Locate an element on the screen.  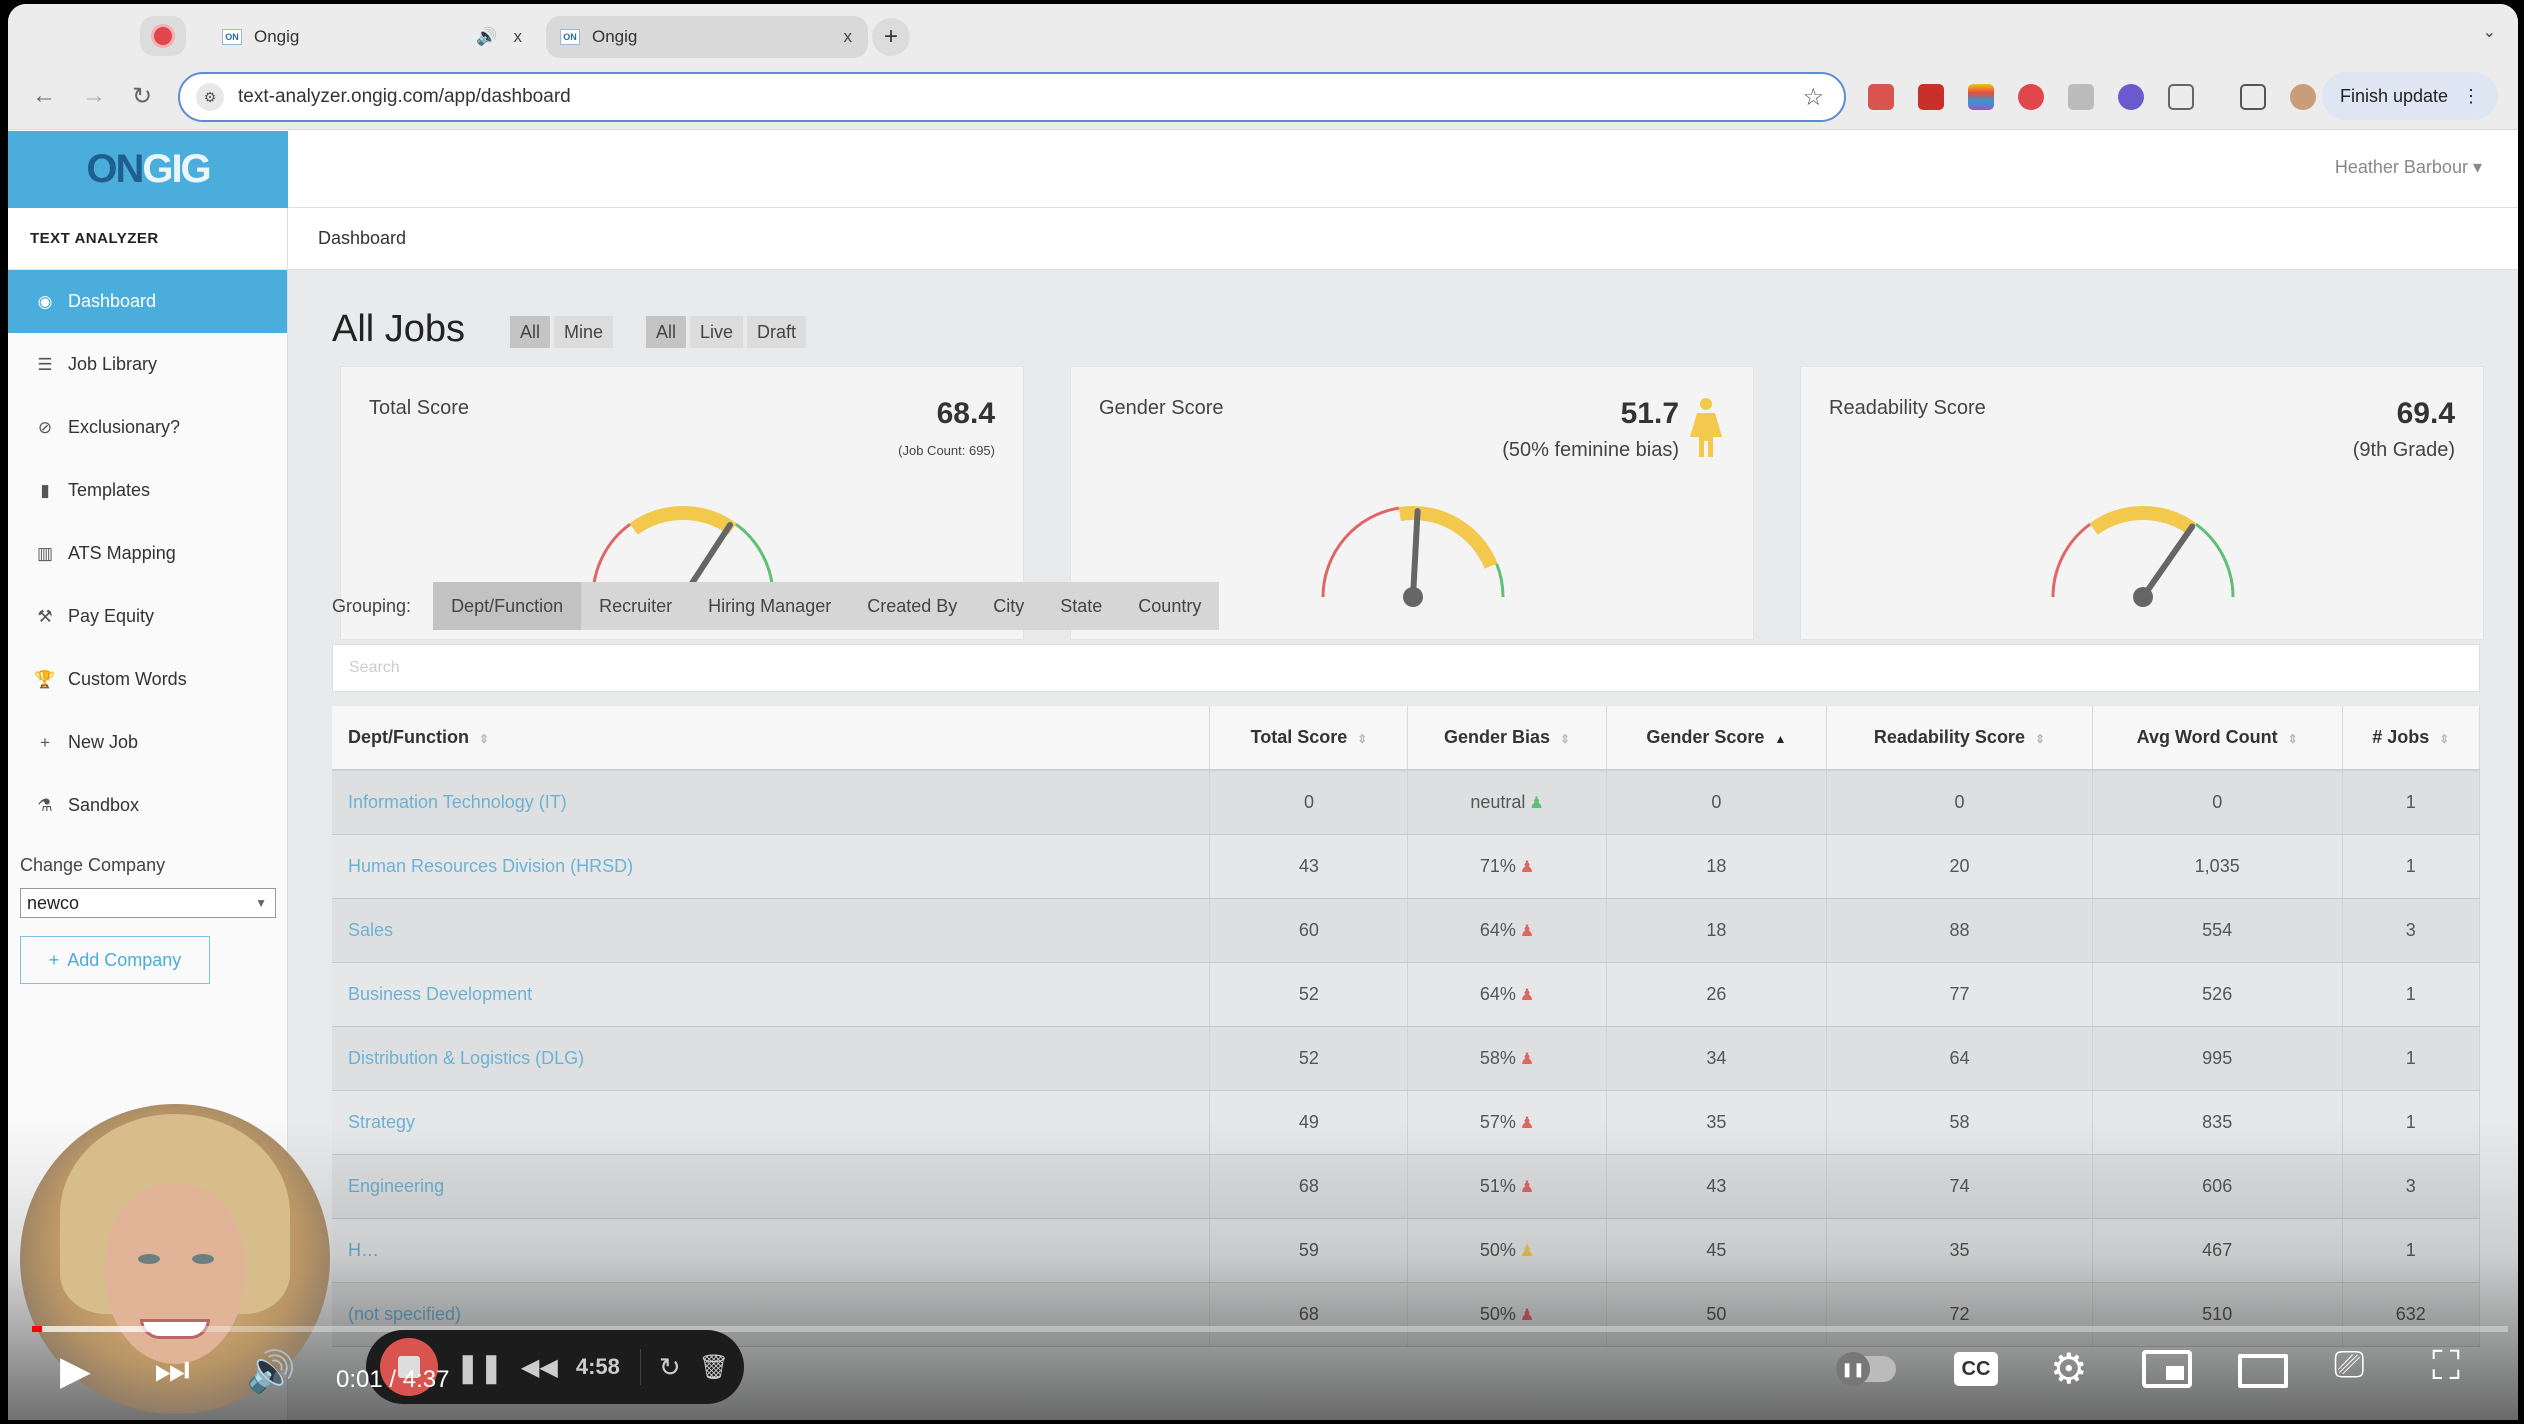
extension-eraser-icon is located at coordinates (2031, 97).